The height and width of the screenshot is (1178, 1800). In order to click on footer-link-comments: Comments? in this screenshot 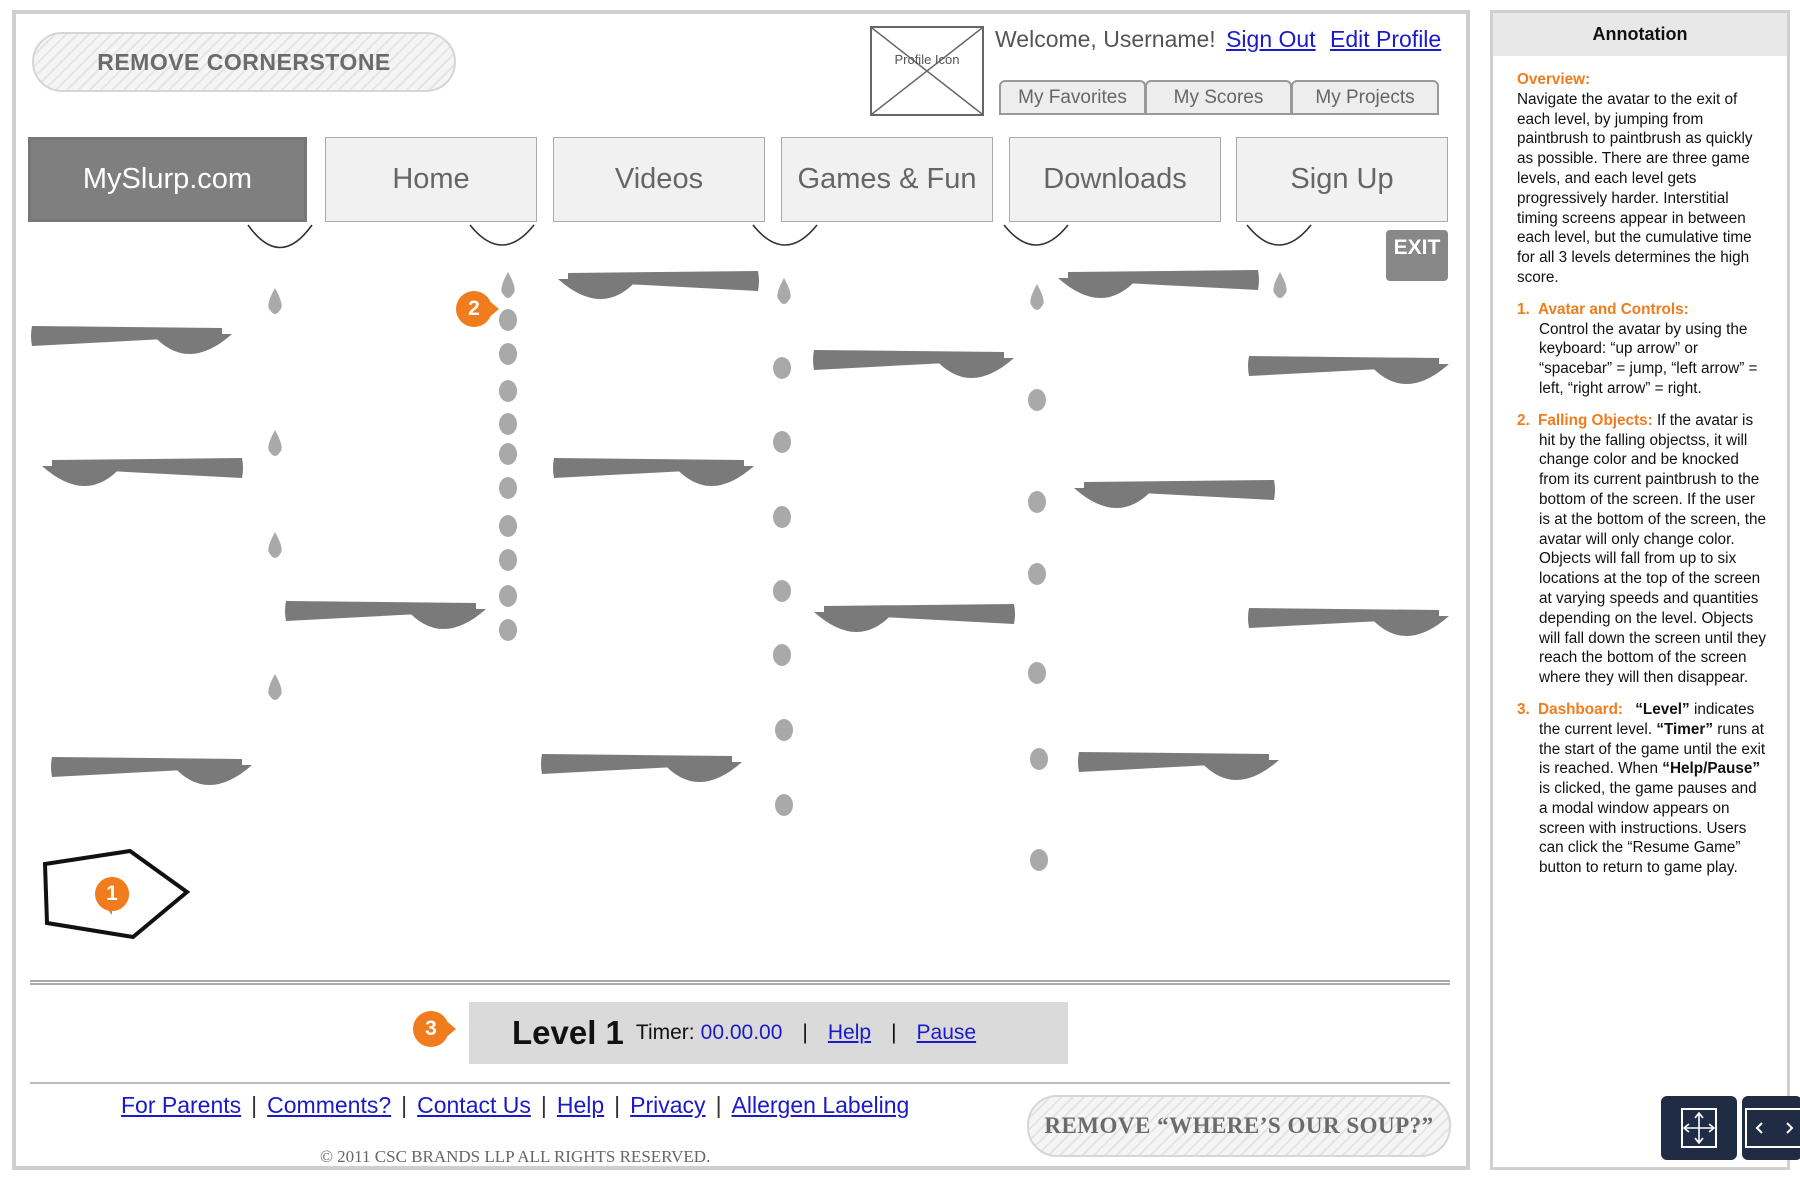, I will do `click(329, 1105)`.